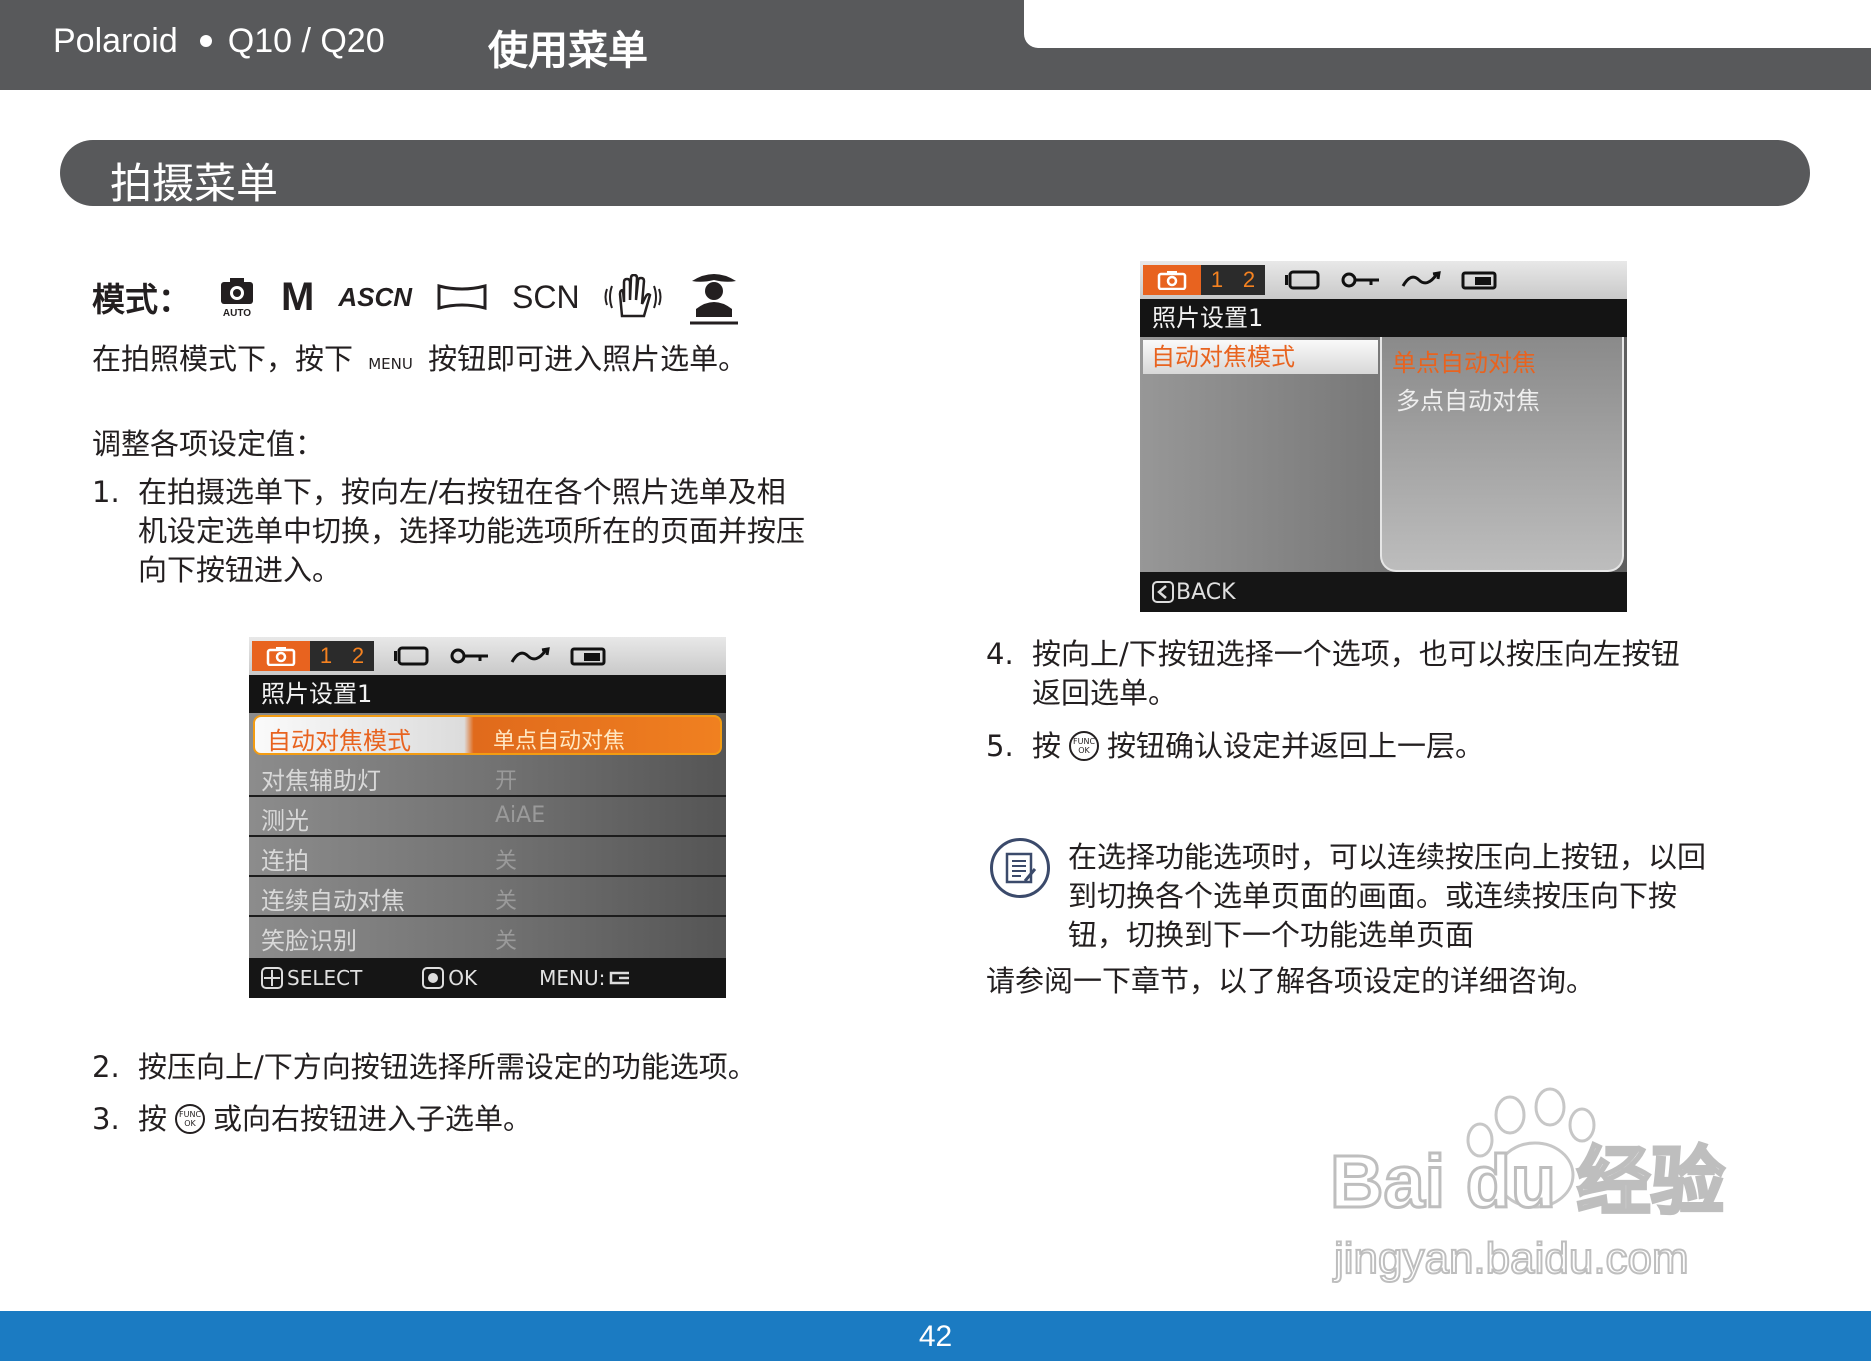  Describe the element at coordinates (568, 51) in the screenshot. I see `chapter-title: 使用菜单` at that location.